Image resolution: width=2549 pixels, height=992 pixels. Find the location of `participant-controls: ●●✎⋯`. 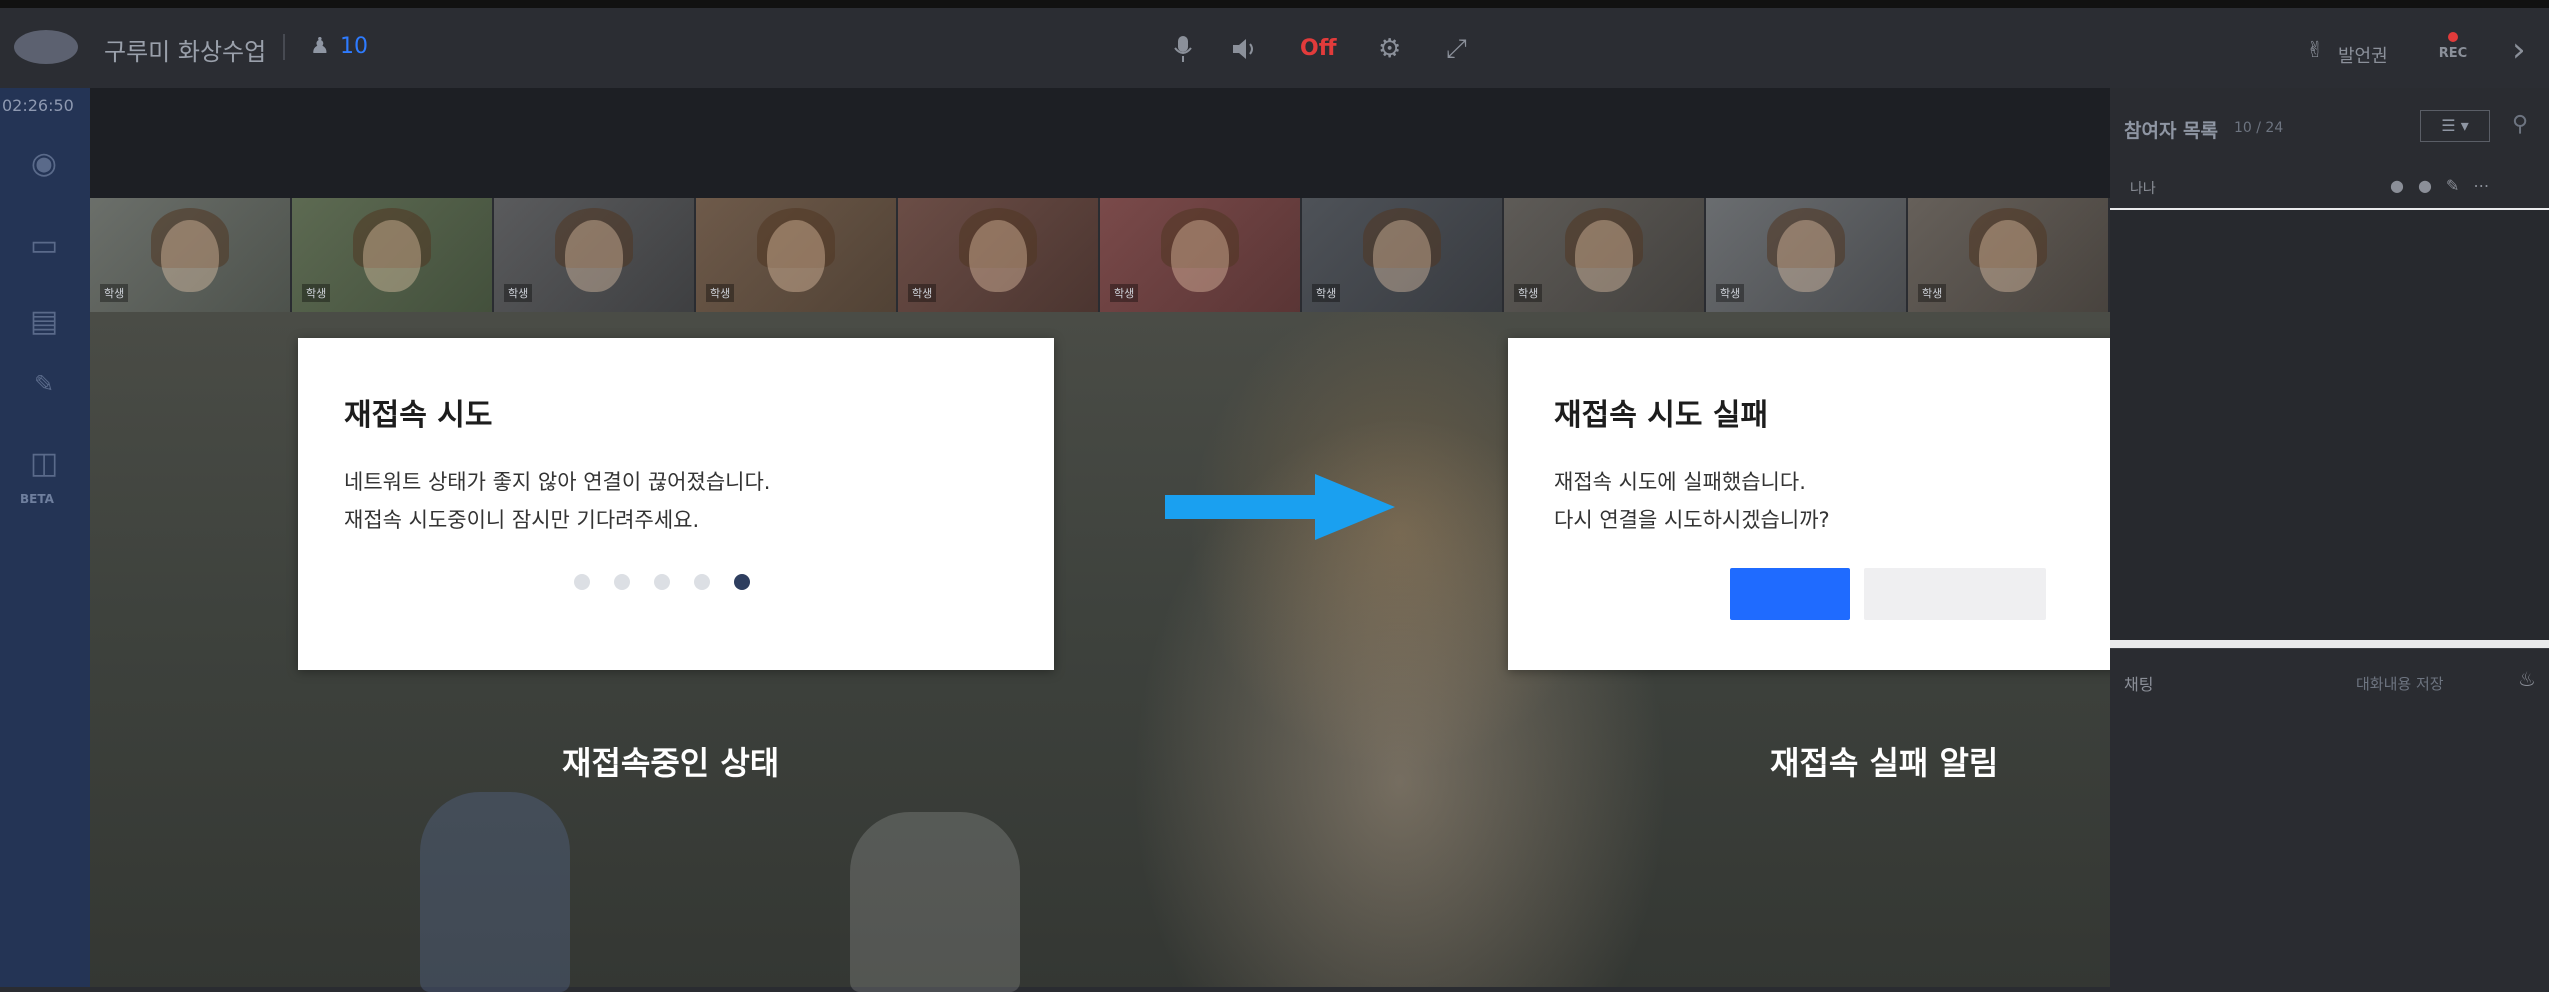

participant-controls: ●●✎⋯ is located at coordinates (2446, 185).